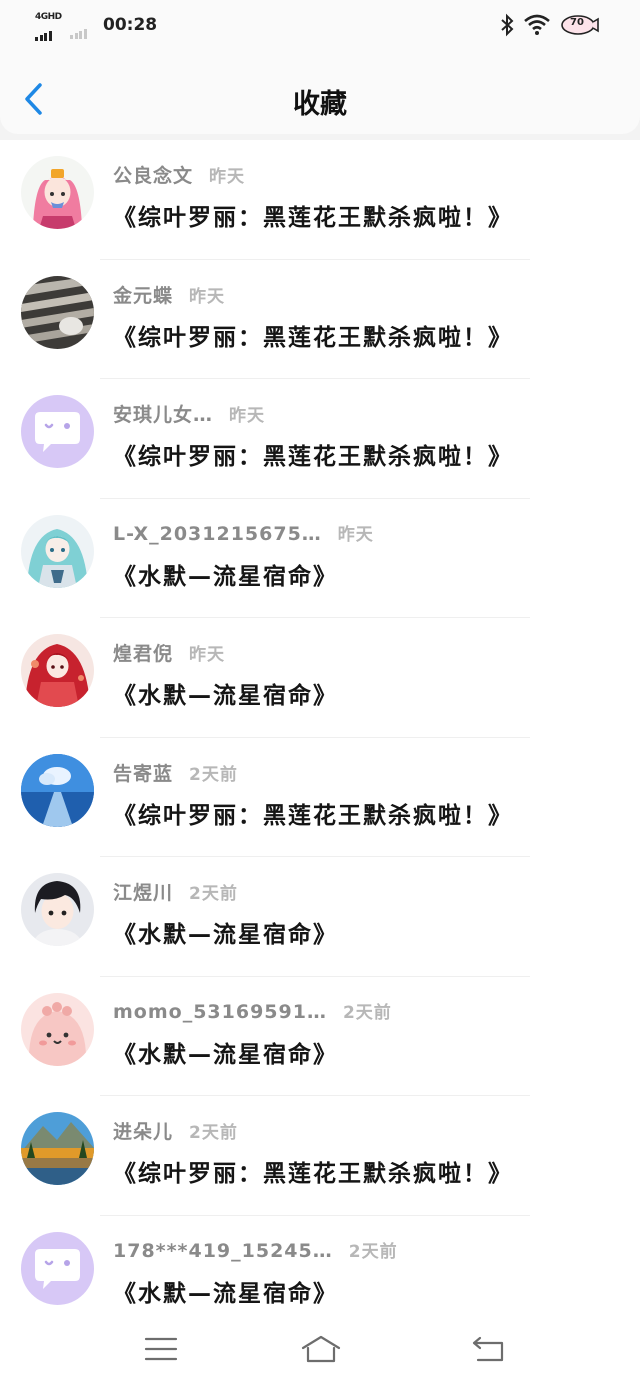 The image size is (640, 1387). What do you see at coordinates (320, 1156) in the screenshot?
I see `list-item: 进朵儿 2天前 《综叶罗丽：黑莲花王默杀疯啦！》` at bounding box center [320, 1156].